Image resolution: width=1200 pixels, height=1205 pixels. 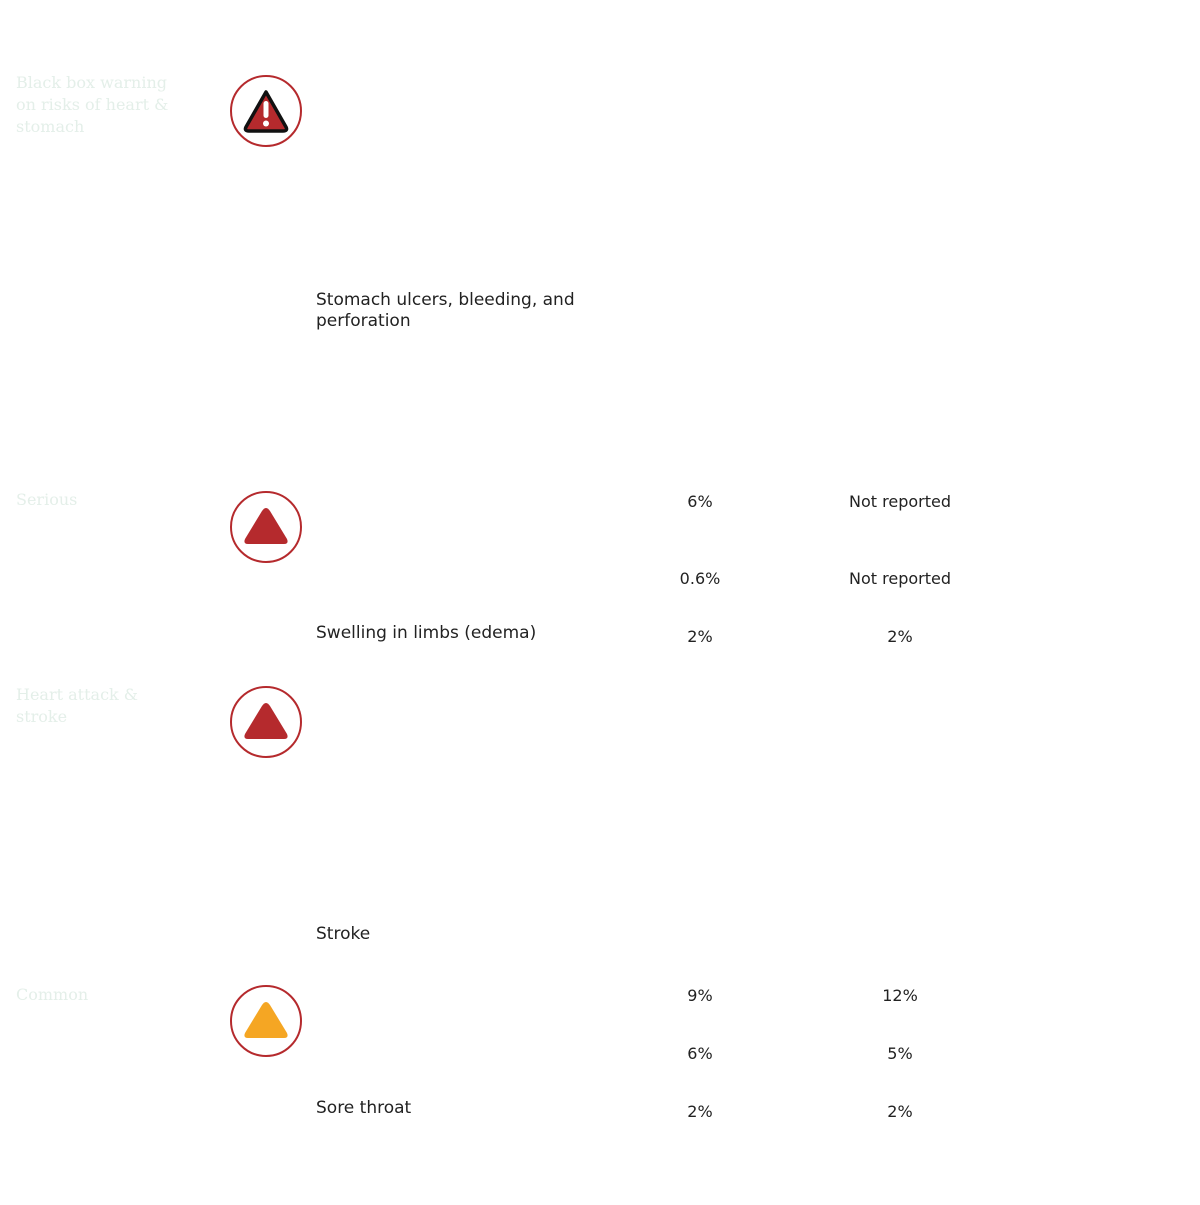 What do you see at coordinates (364, 1108) in the screenshot?
I see `row-label-sore-throat: Sore throat` at bounding box center [364, 1108].